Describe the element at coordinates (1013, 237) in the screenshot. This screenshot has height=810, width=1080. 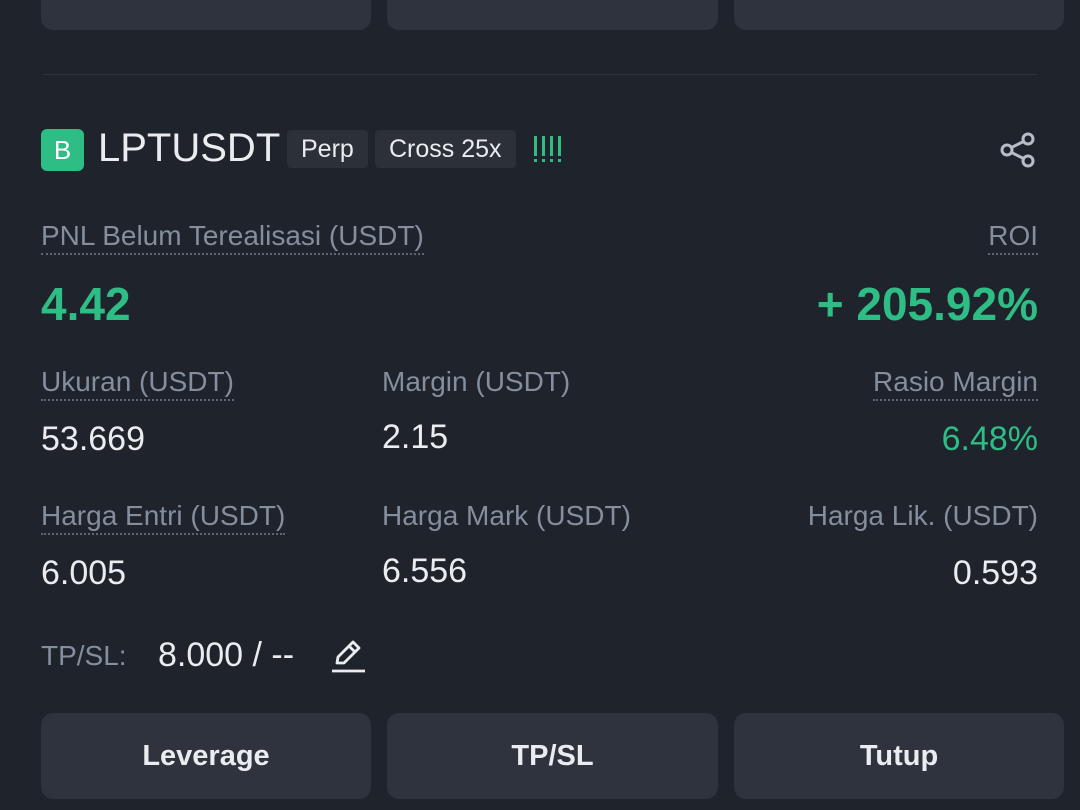
I see `roi-label: ROI` at that location.